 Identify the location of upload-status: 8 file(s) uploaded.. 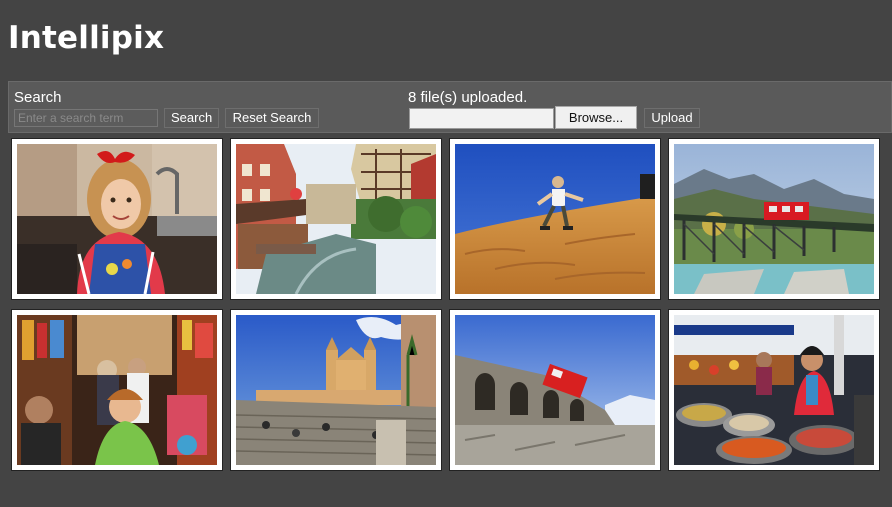
(468, 97).